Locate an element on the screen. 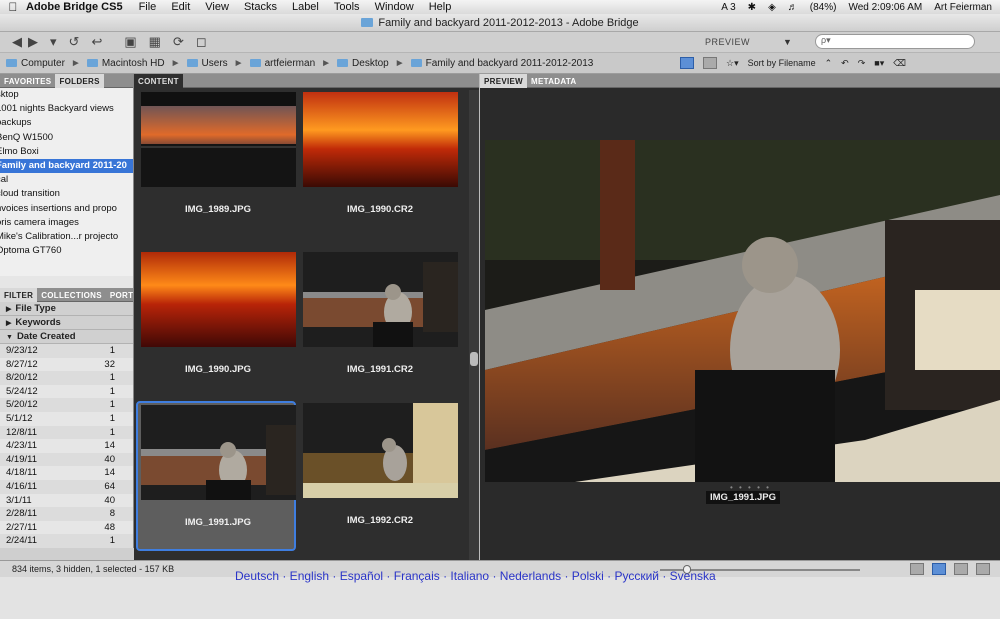 Image resolution: width=1000 pixels, height=619 pixels. date-filter-row: 12/8/11 1 is located at coordinates (66, 432).